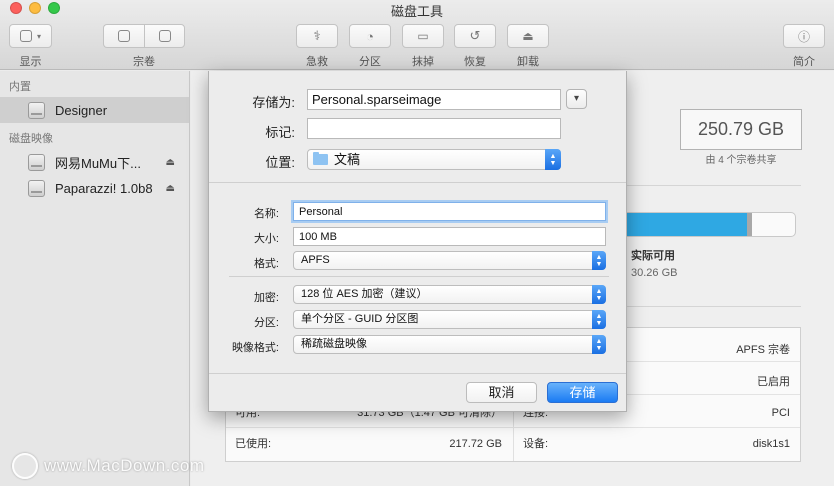 The image size is (834, 486). I want to click on available-value: 30.26 GB, so click(654, 273).